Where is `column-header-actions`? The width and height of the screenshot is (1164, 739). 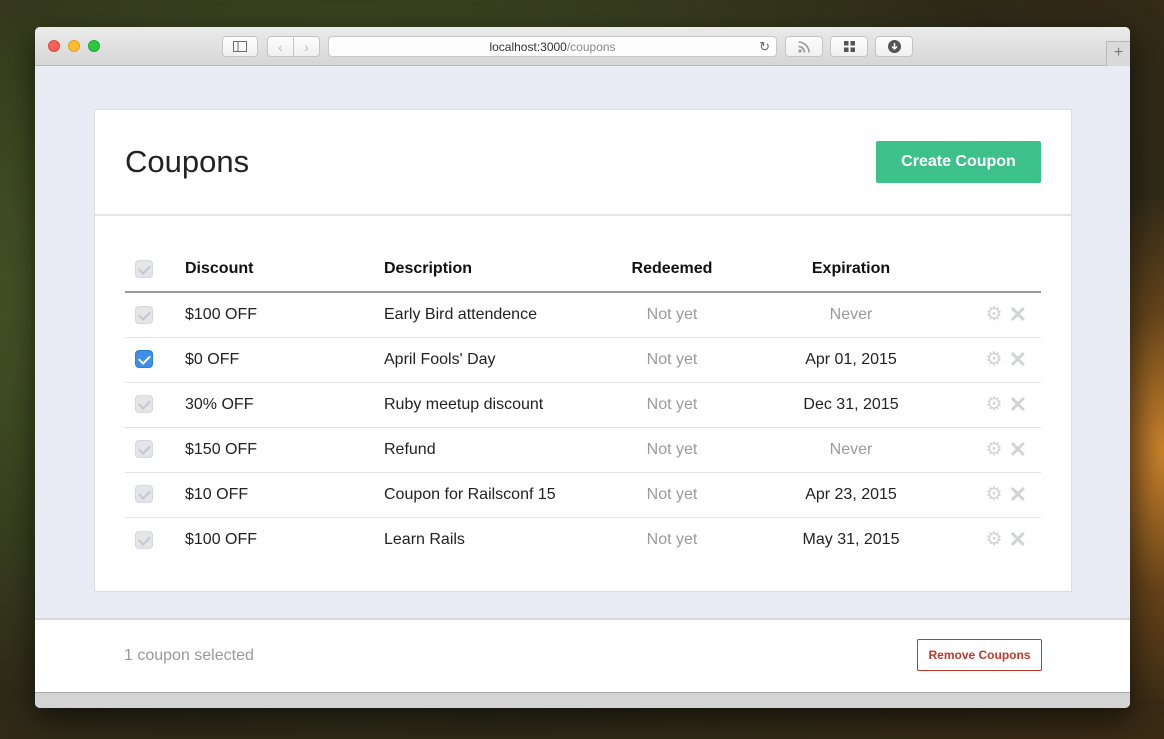
column-header-actions is located at coordinates (1001, 270).